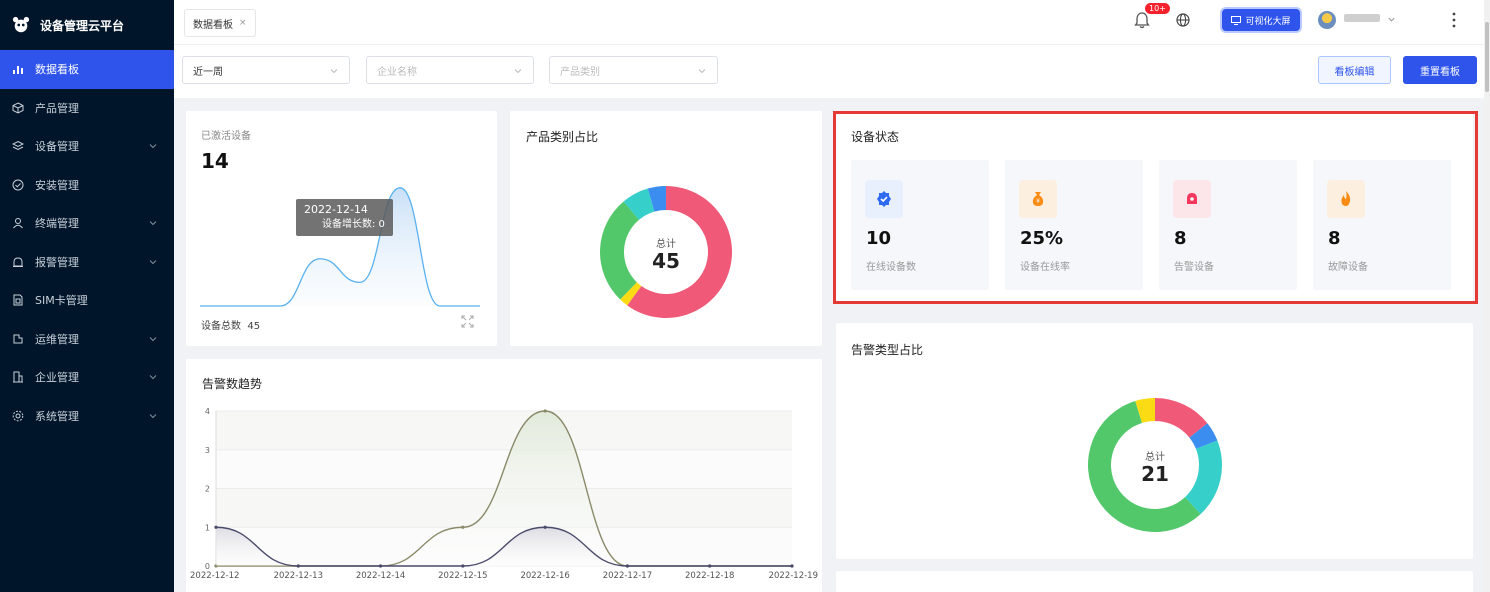 This screenshot has height=592, width=1490. What do you see at coordinates (18, 262) in the screenshot?
I see `alarm-icon` at bounding box center [18, 262].